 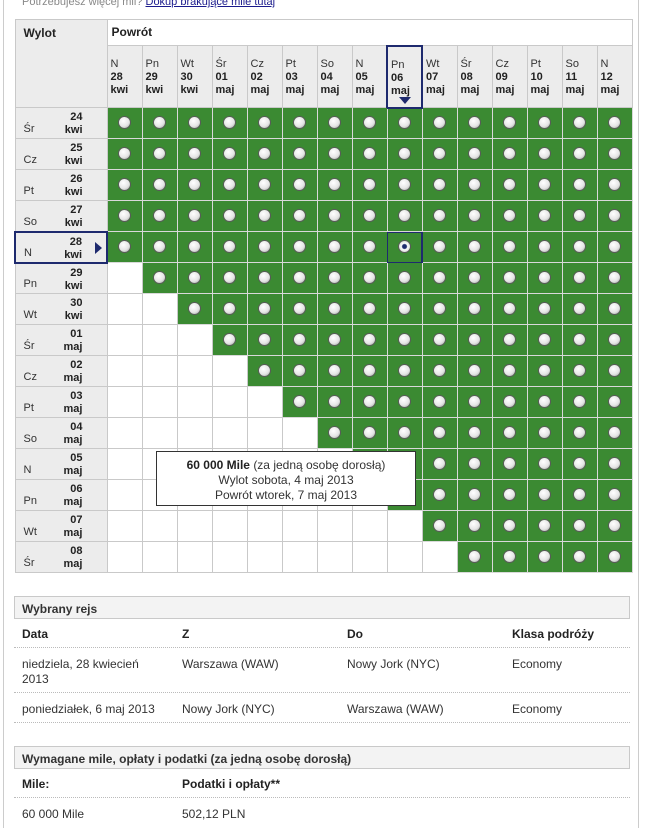 I want to click on return-date-header: Cz 09 maj, so click(x=509, y=76).